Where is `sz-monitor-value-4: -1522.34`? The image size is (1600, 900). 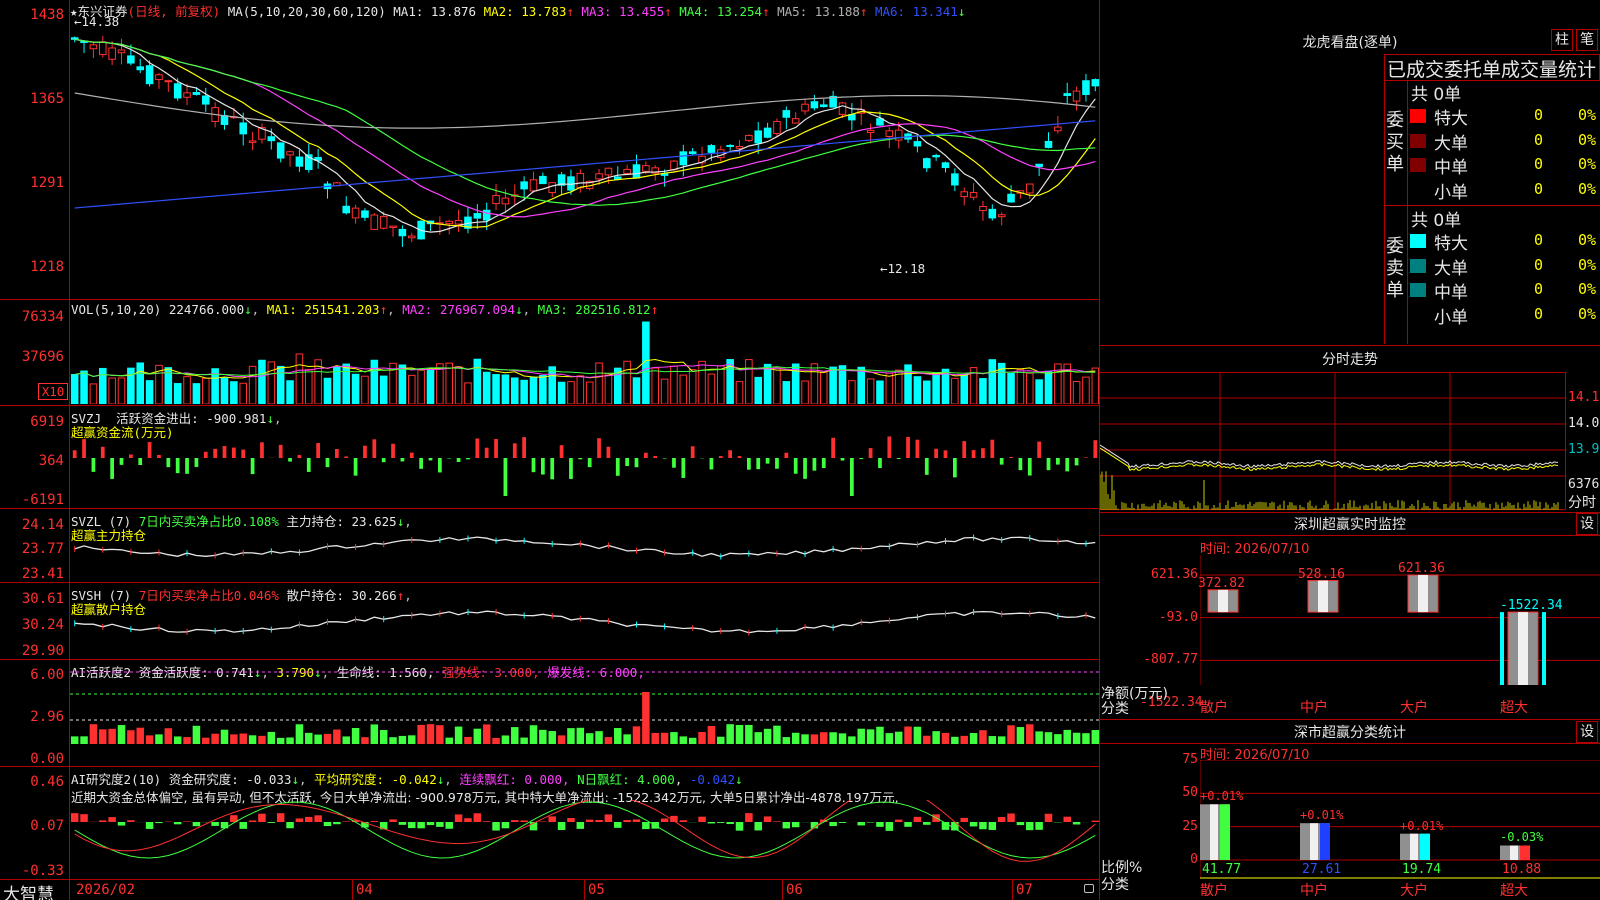 sz-monitor-value-4: -1522.34 is located at coordinates (1531, 606).